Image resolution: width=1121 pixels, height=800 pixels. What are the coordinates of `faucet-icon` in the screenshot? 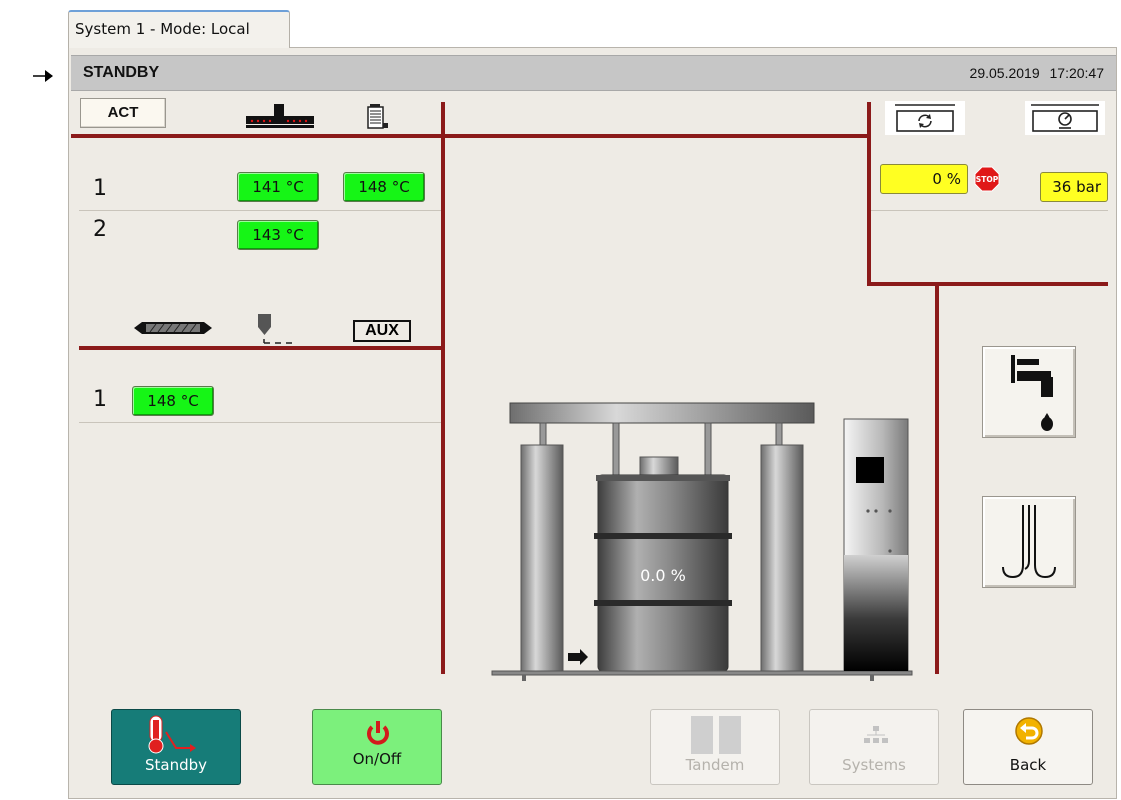 It's located at (1032, 393).